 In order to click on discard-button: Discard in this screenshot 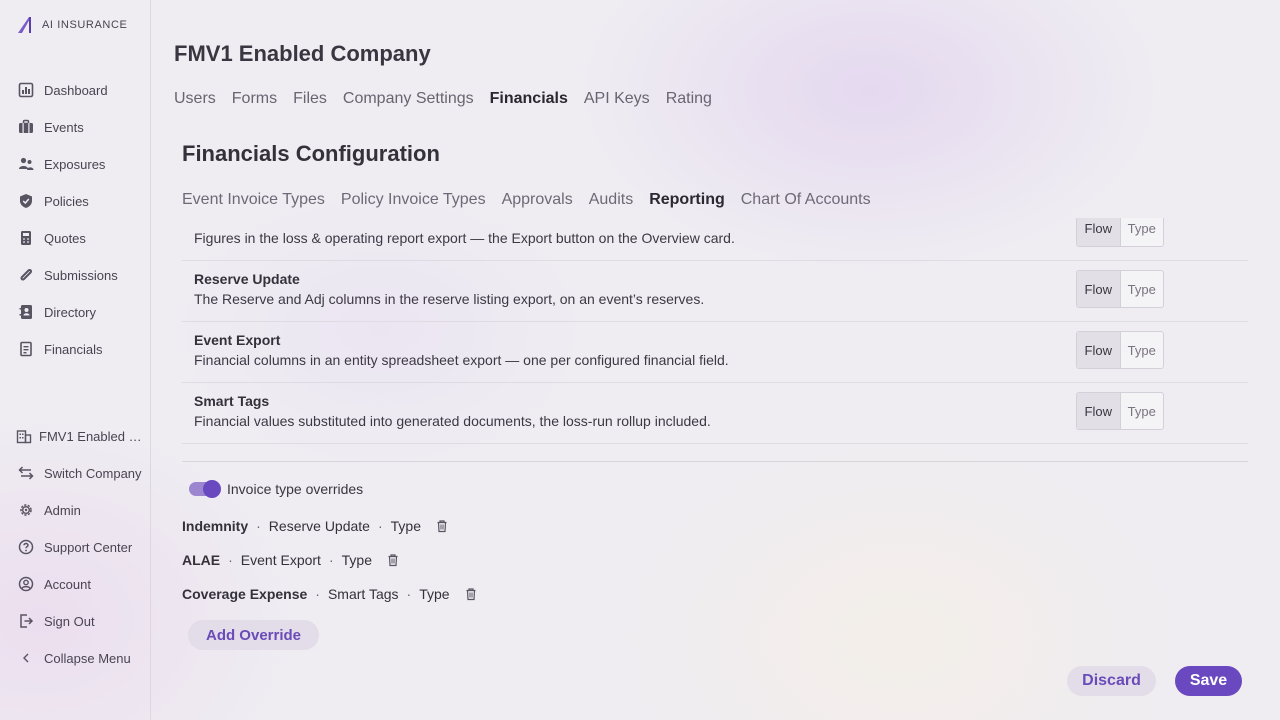, I will do `click(1111, 681)`.